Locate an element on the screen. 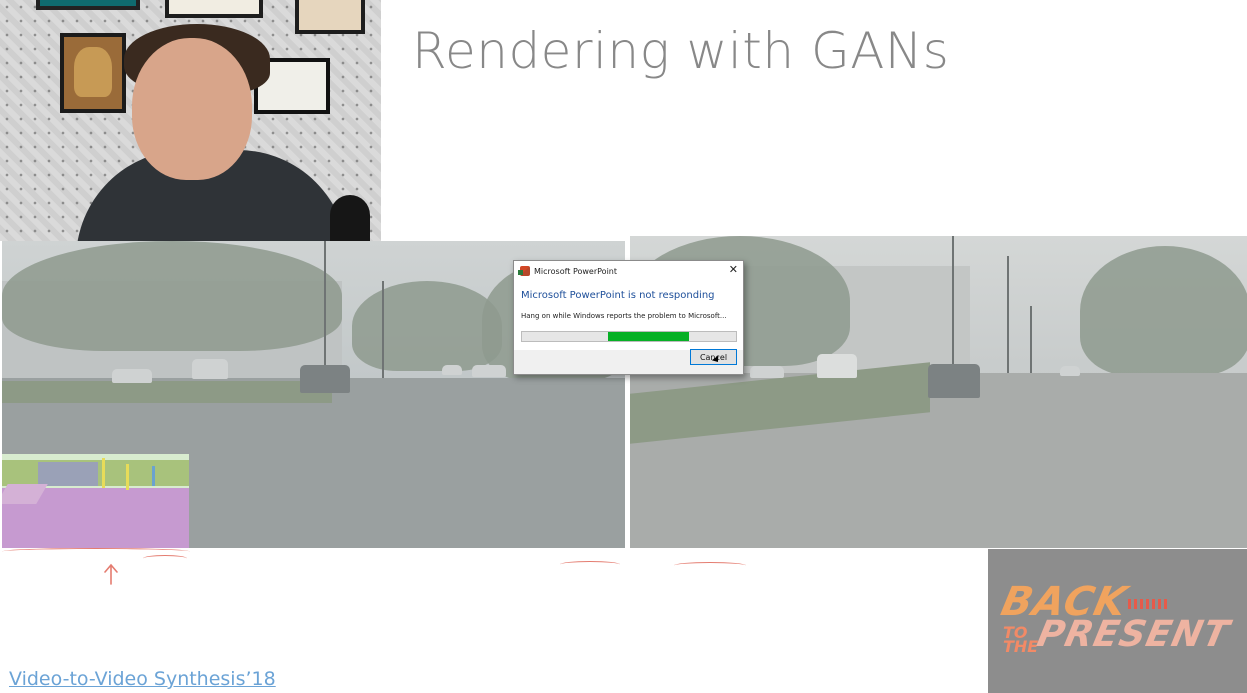 This screenshot has width=1247, height=693. logo-speed-lines is located at coordinates (1148, 604).